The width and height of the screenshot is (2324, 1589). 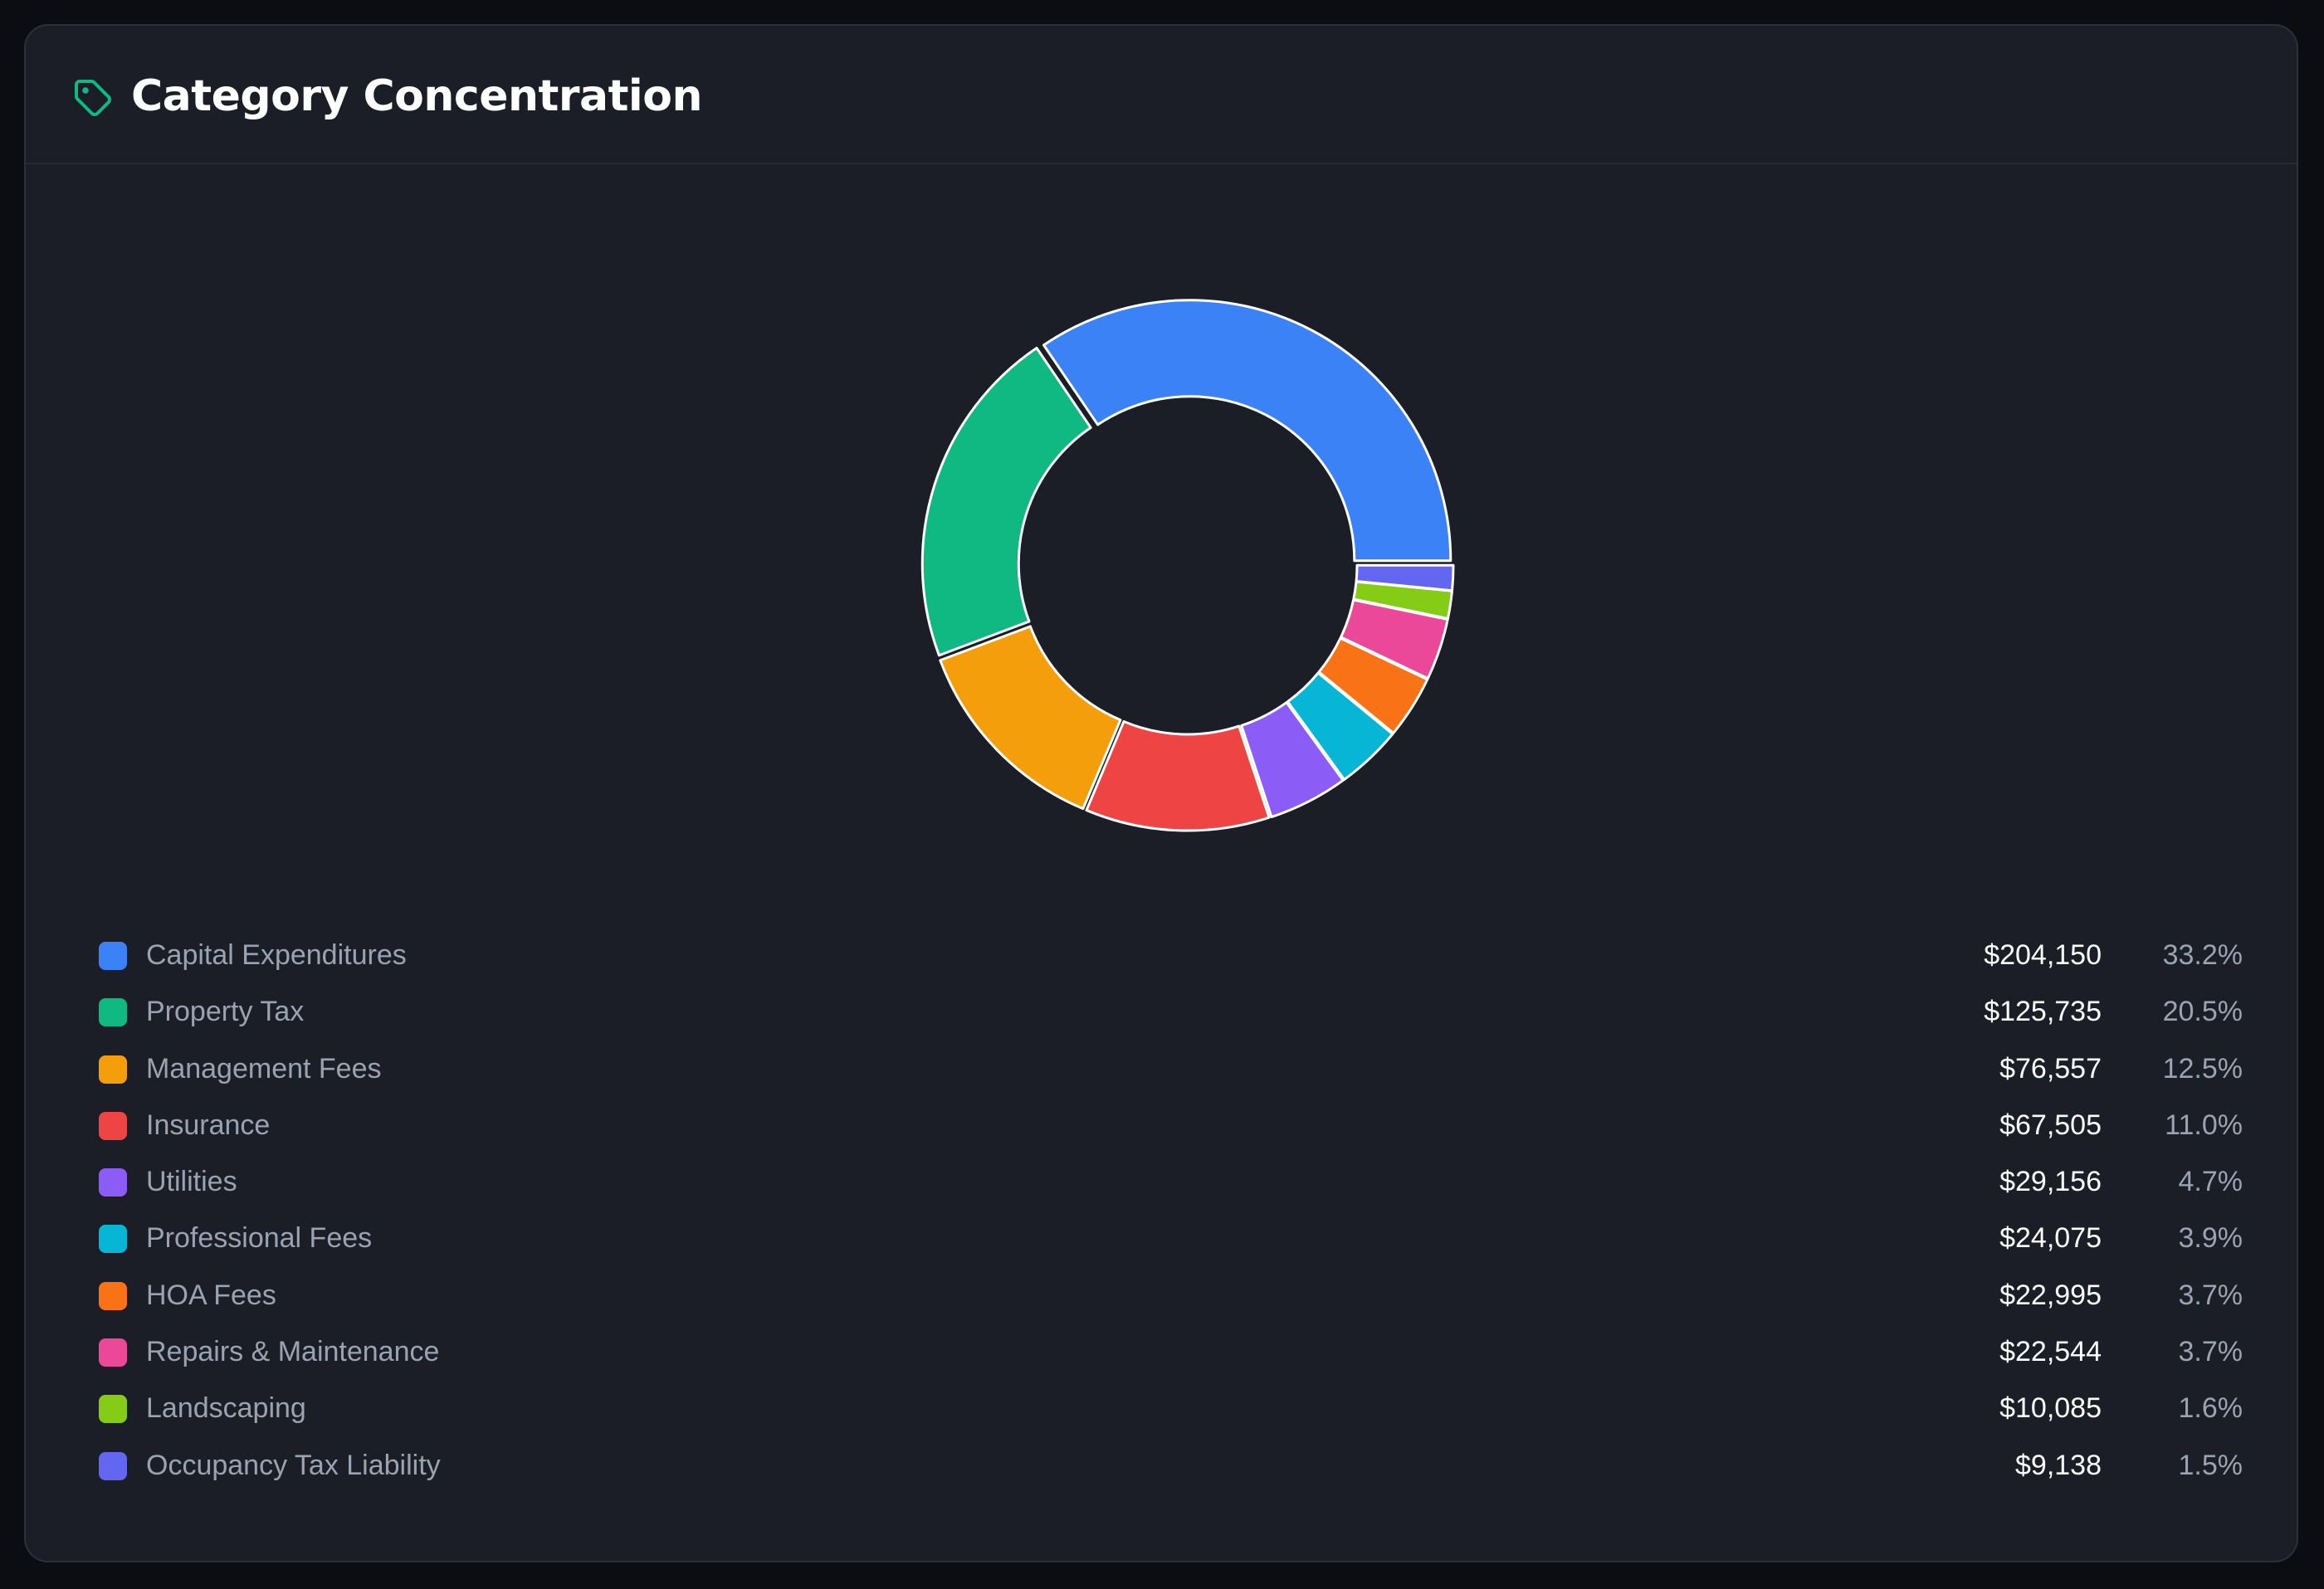 I want to click on legend-item: Capital Expenditures $204,150 33.2%, so click(x=1168, y=954).